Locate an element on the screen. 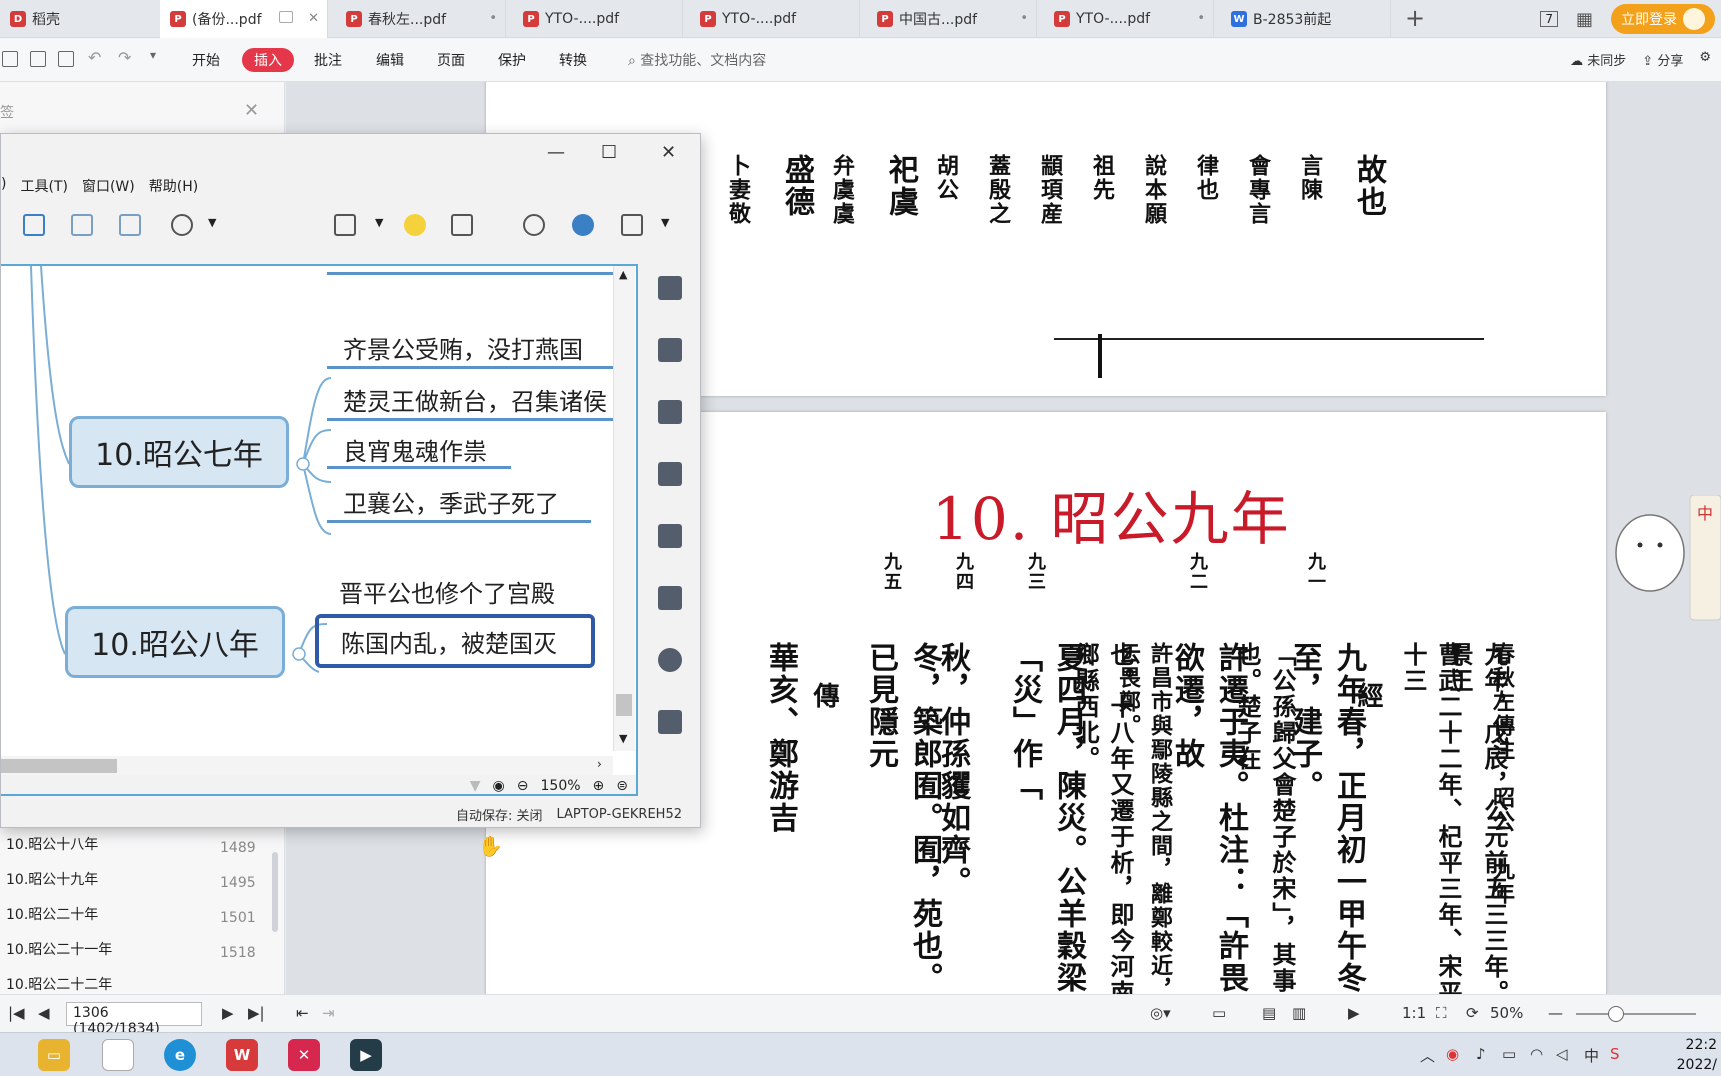 This screenshot has width=1721, height=1076. single-page-icon: ▭ is located at coordinates (1219, 1013).